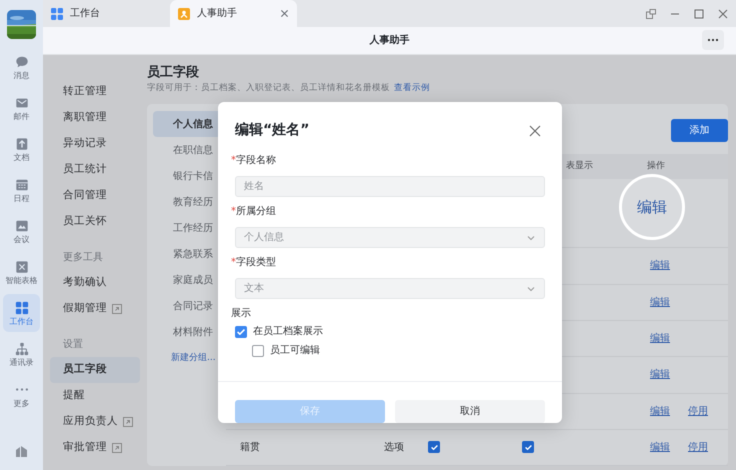  What do you see at coordinates (73, 345) in the screenshot?
I see `section-heading: 设置` at bounding box center [73, 345].